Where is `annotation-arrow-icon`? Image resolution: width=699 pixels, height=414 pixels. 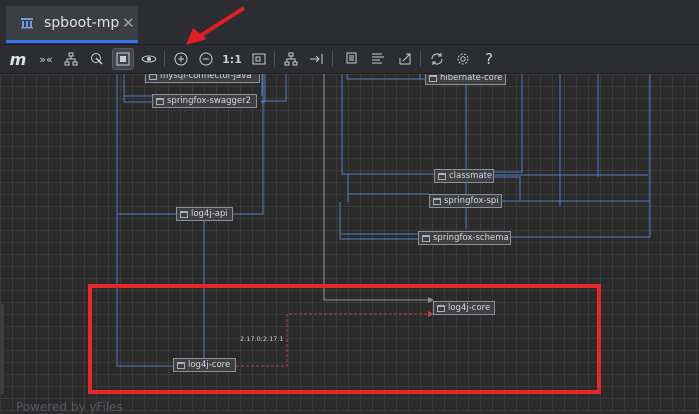 annotation-arrow-icon is located at coordinates (216, 25).